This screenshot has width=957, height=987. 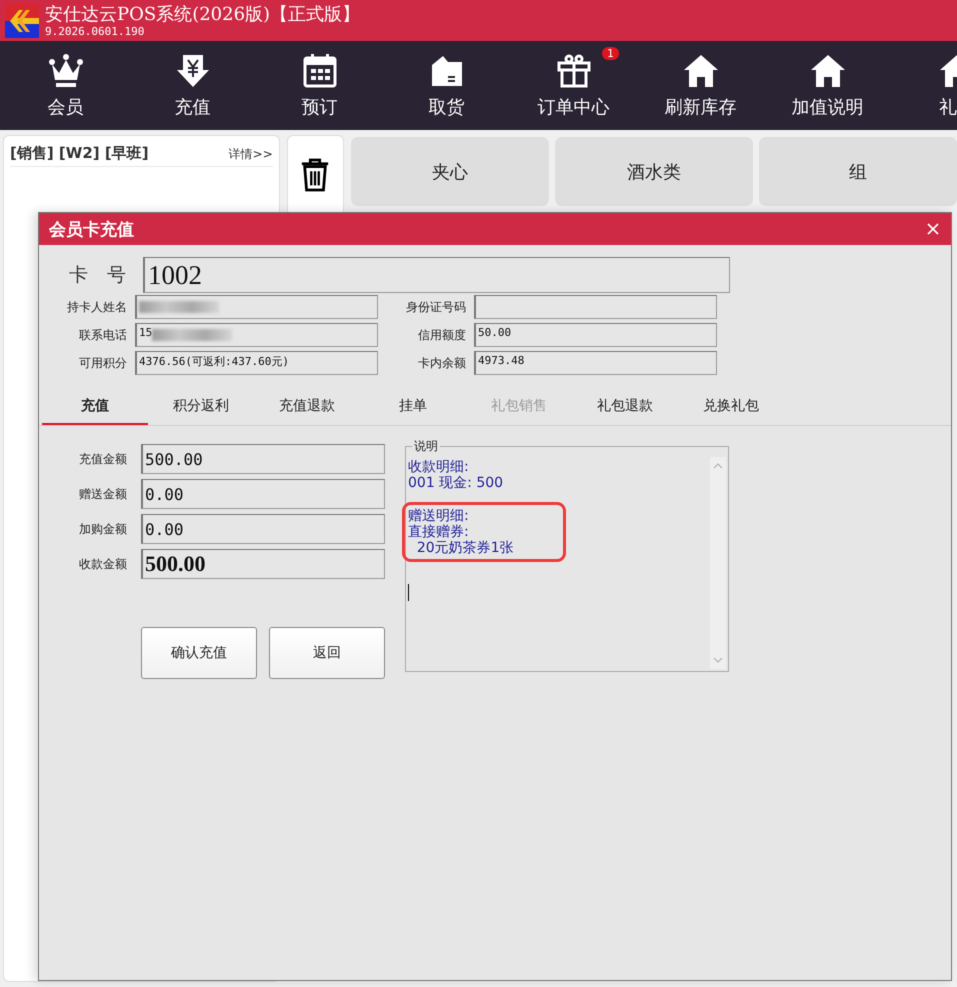 What do you see at coordinates (103, 494) in the screenshot?
I see `field-label: 赠送金额` at bounding box center [103, 494].